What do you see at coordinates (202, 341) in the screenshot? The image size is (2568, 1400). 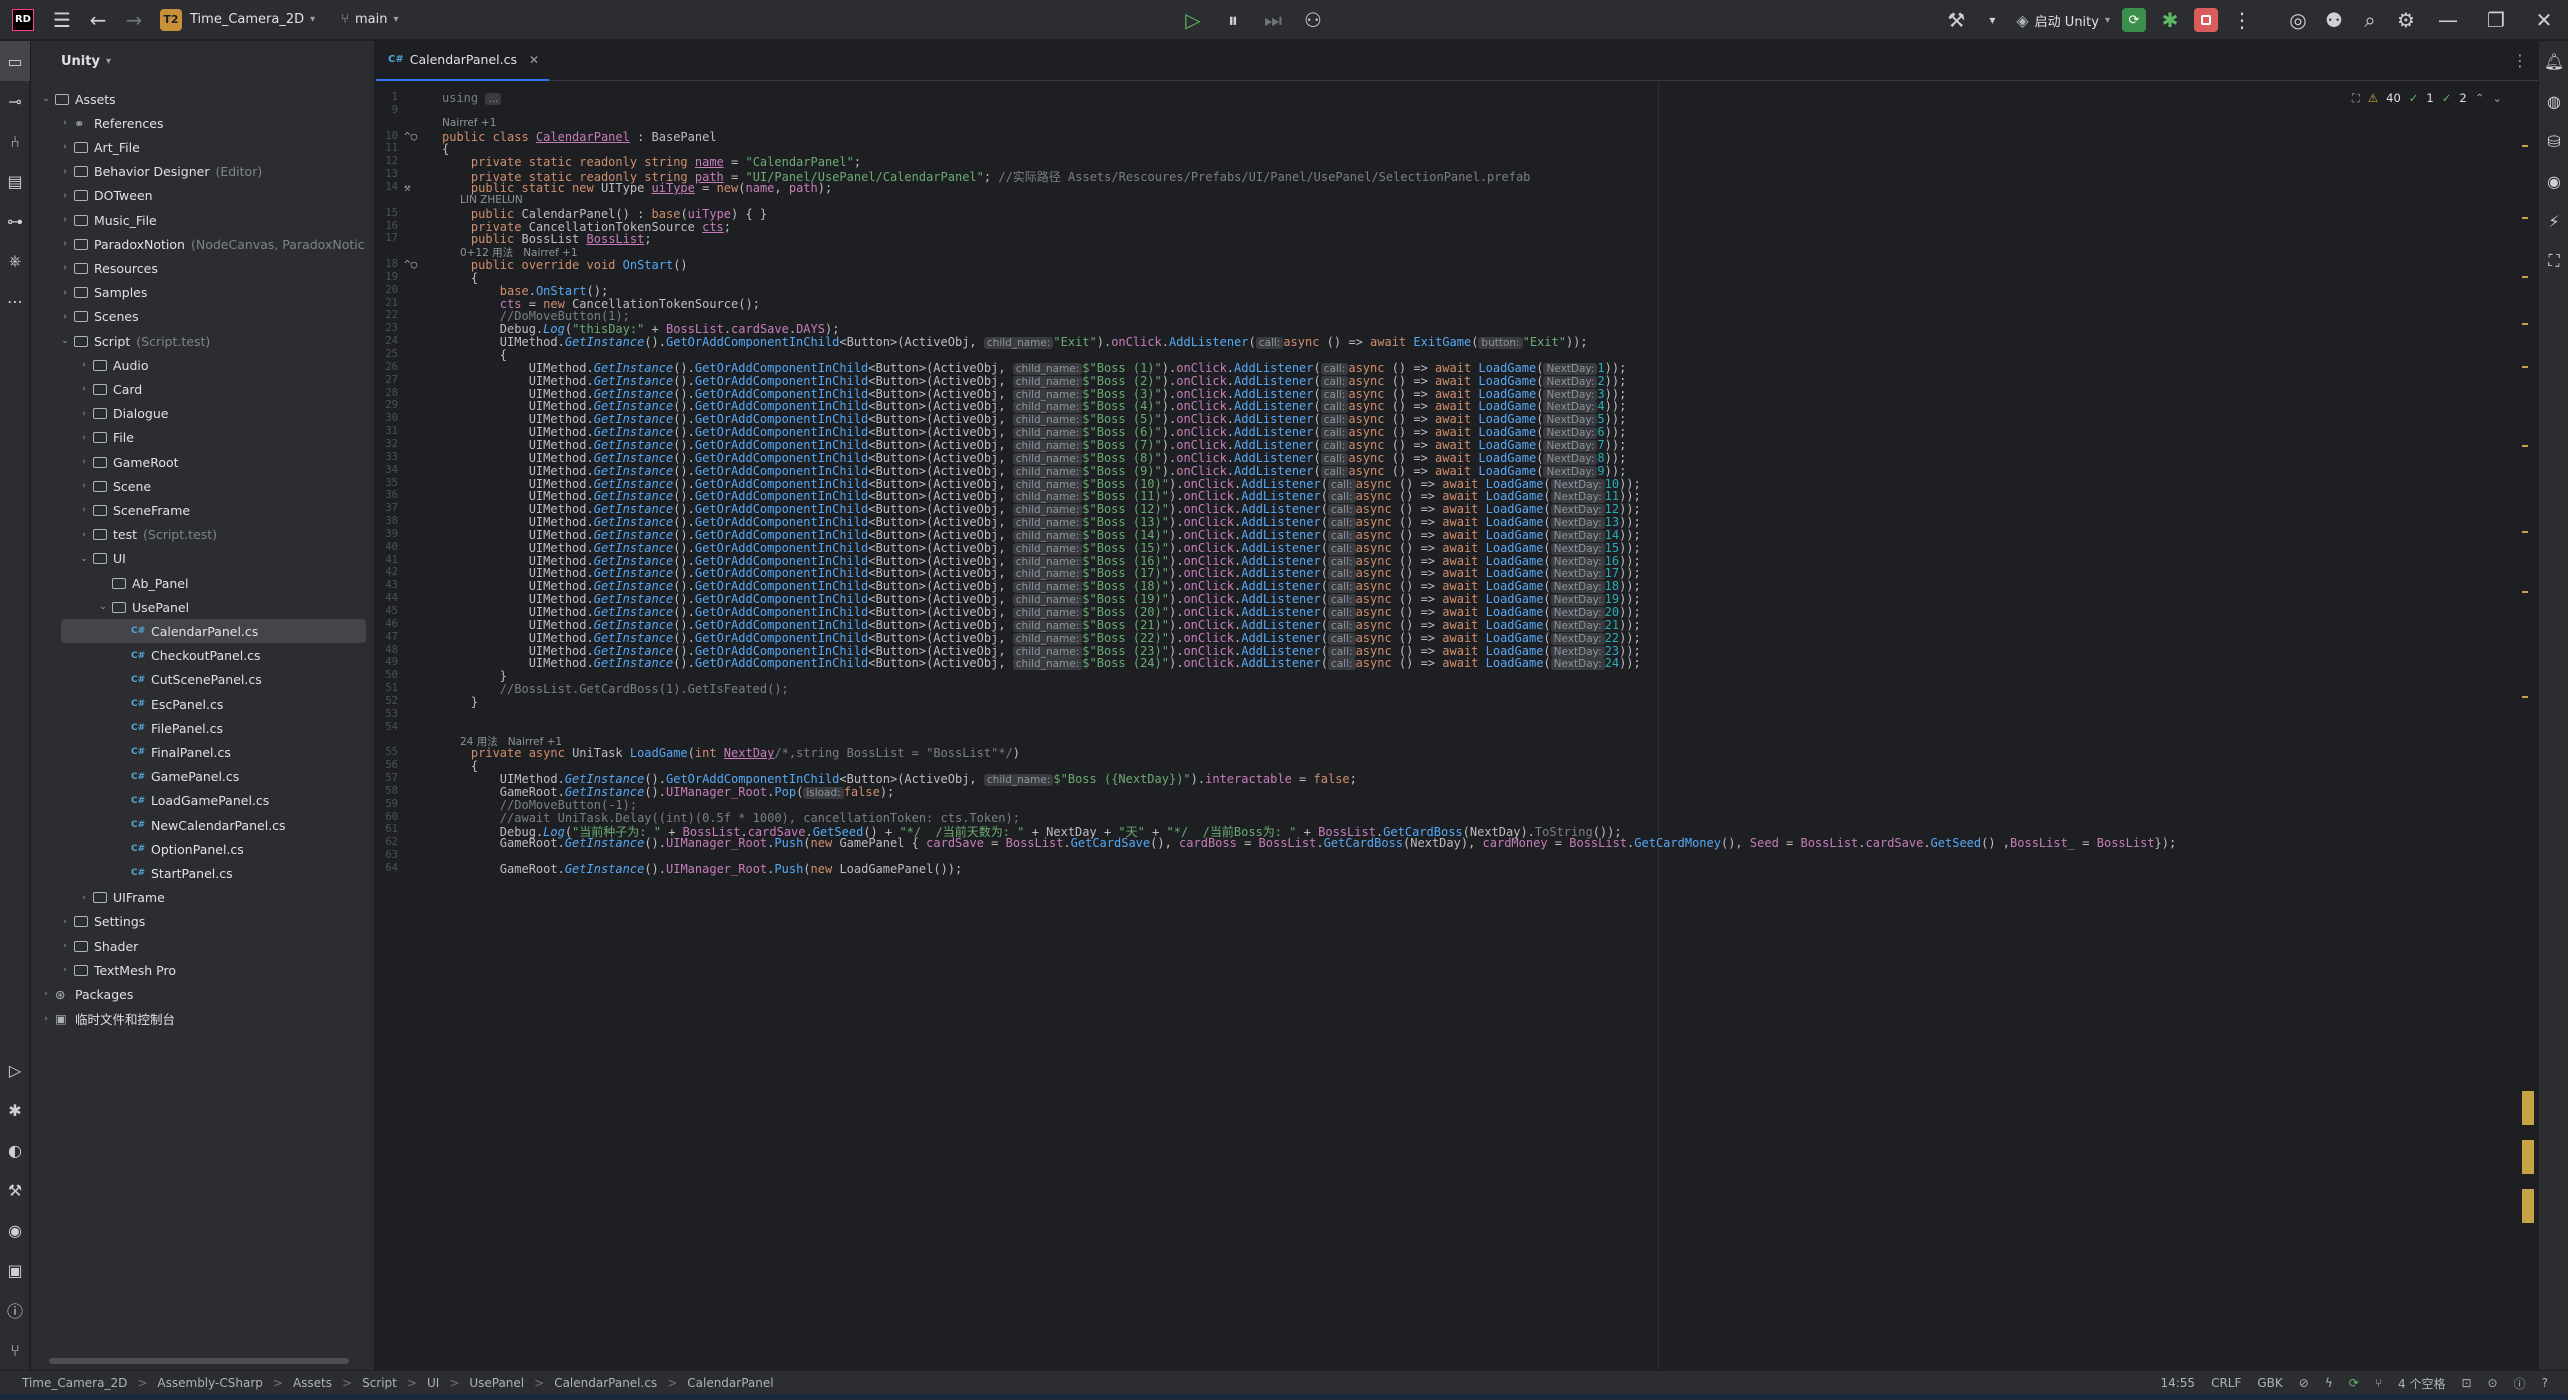 I see `tree-item: ⌄ Script (Script.test)` at bounding box center [202, 341].